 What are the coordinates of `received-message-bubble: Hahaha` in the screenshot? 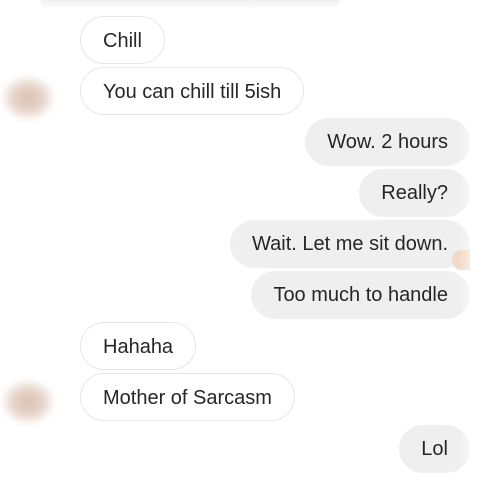 It's located at (138, 346).